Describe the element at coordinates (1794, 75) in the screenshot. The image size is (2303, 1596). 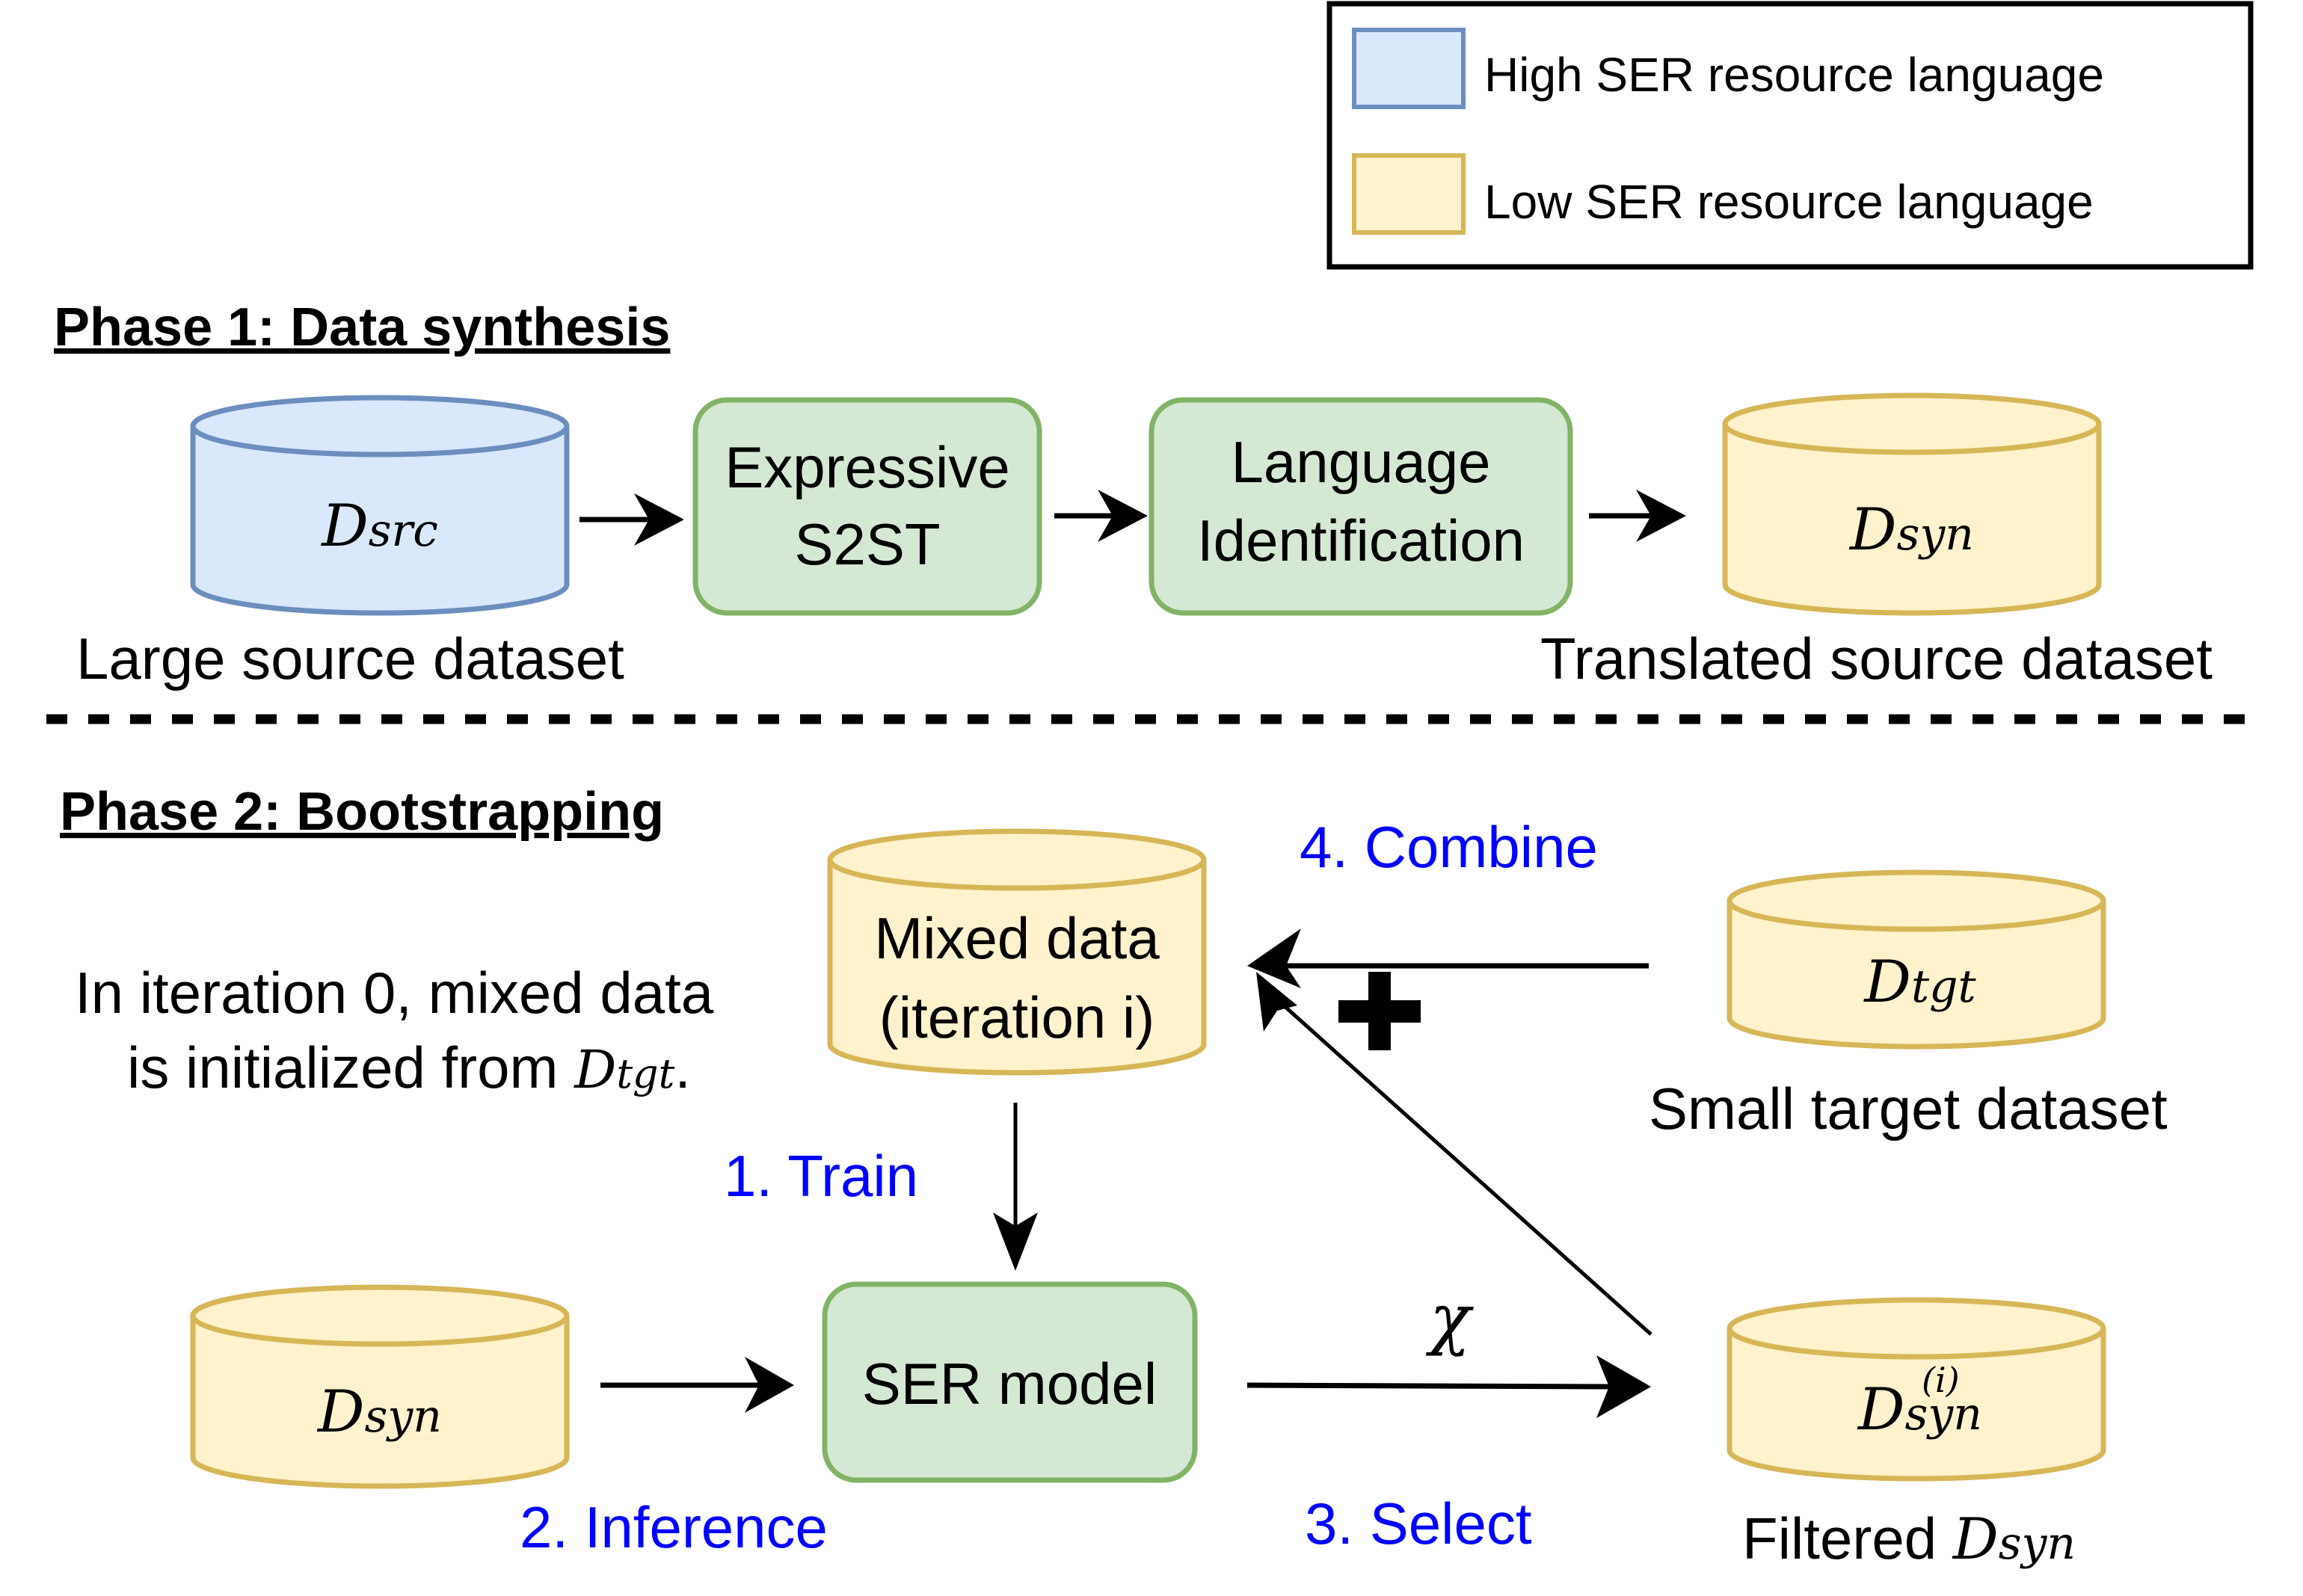
I see `legend-label-high: High SER resource language` at that location.